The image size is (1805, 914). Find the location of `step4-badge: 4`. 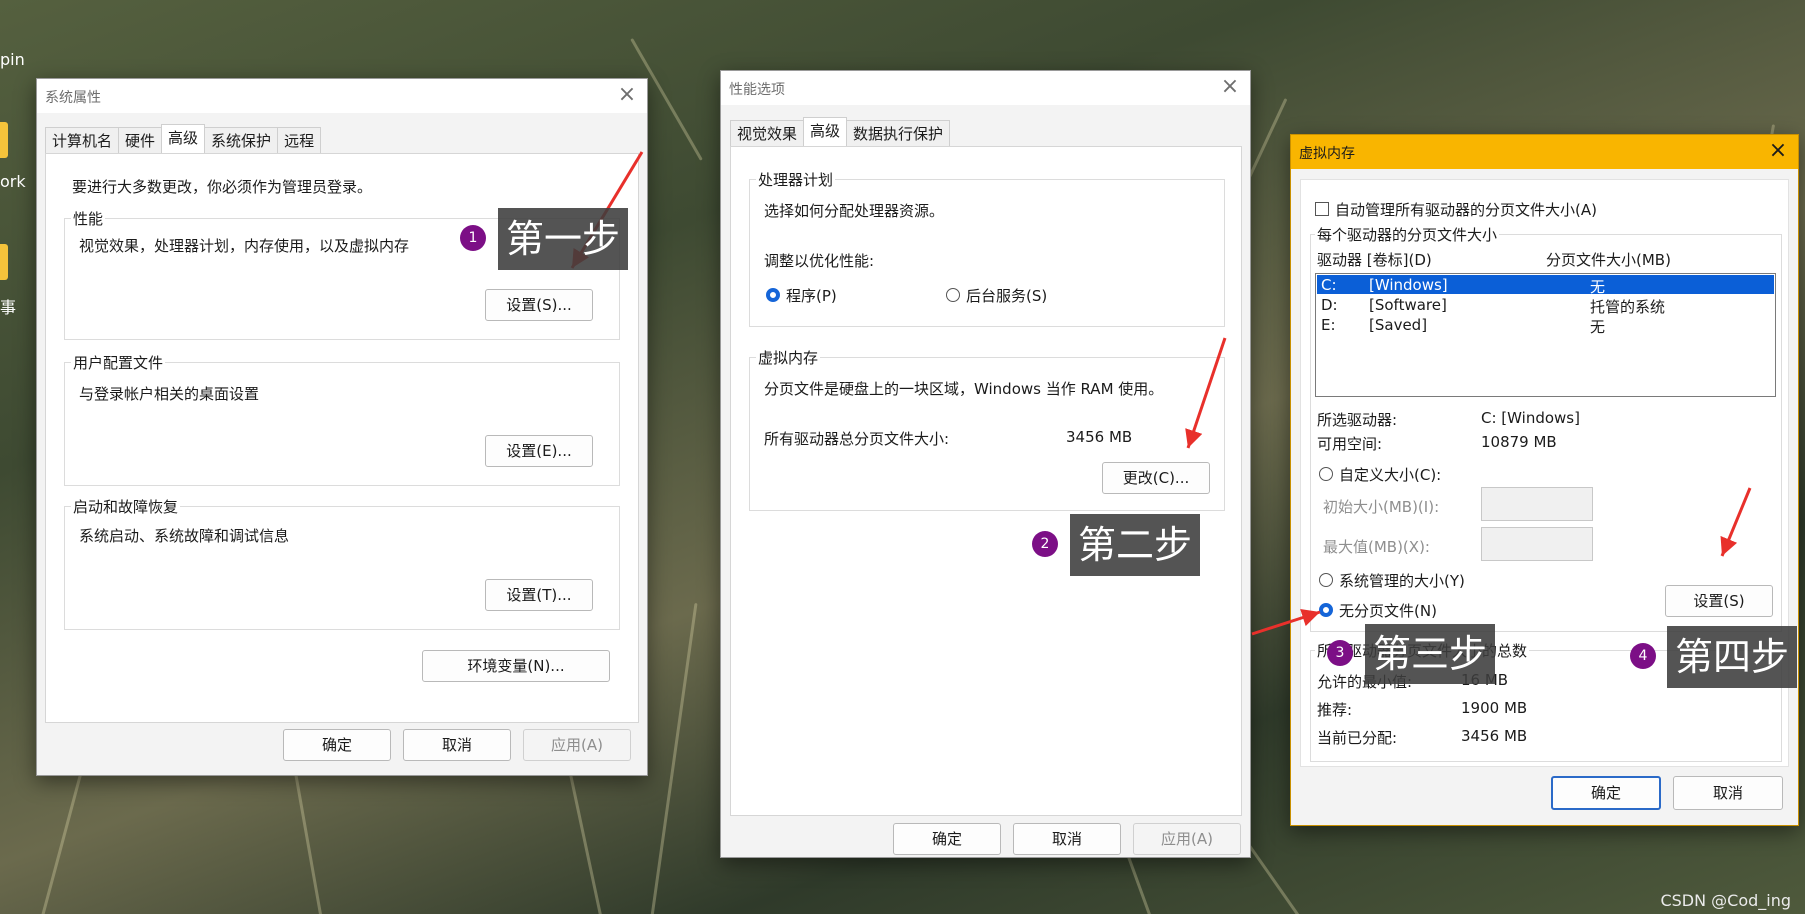

step4-badge: 4 is located at coordinates (1643, 656).